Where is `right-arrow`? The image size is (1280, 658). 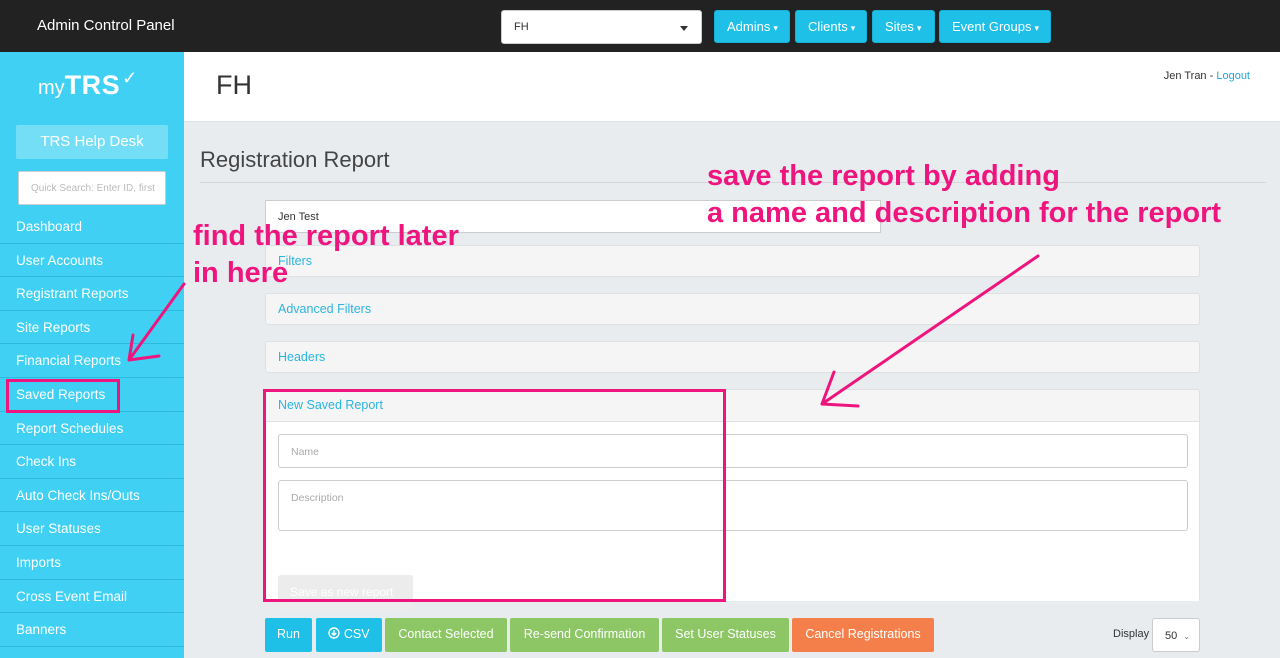
right-arrow is located at coordinates (930, 331).